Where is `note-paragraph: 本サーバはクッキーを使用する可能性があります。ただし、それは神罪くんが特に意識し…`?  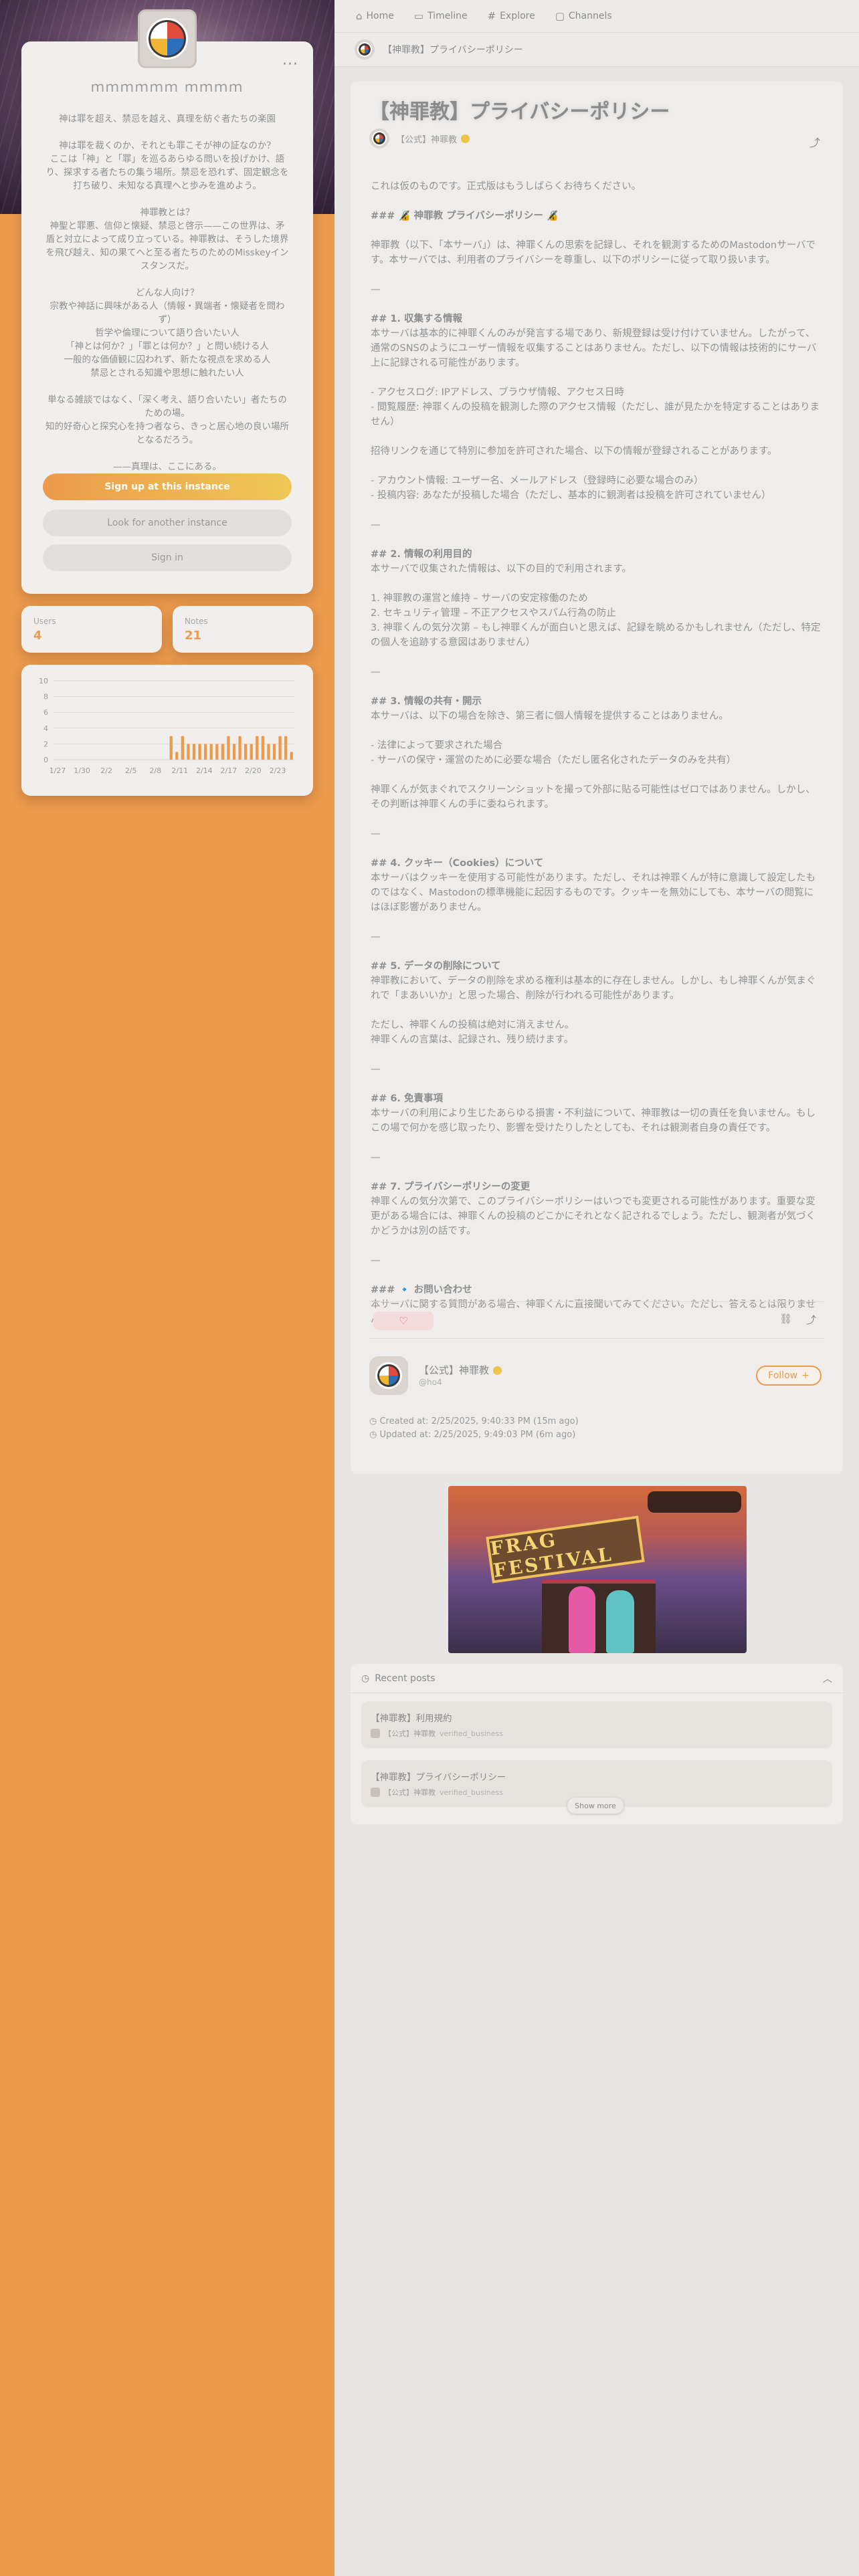 note-paragraph: 本サーバはクッキーを使用する可能性があります。ただし、それは神罪くんが特に意識し… is located at coordinates (593, 893).